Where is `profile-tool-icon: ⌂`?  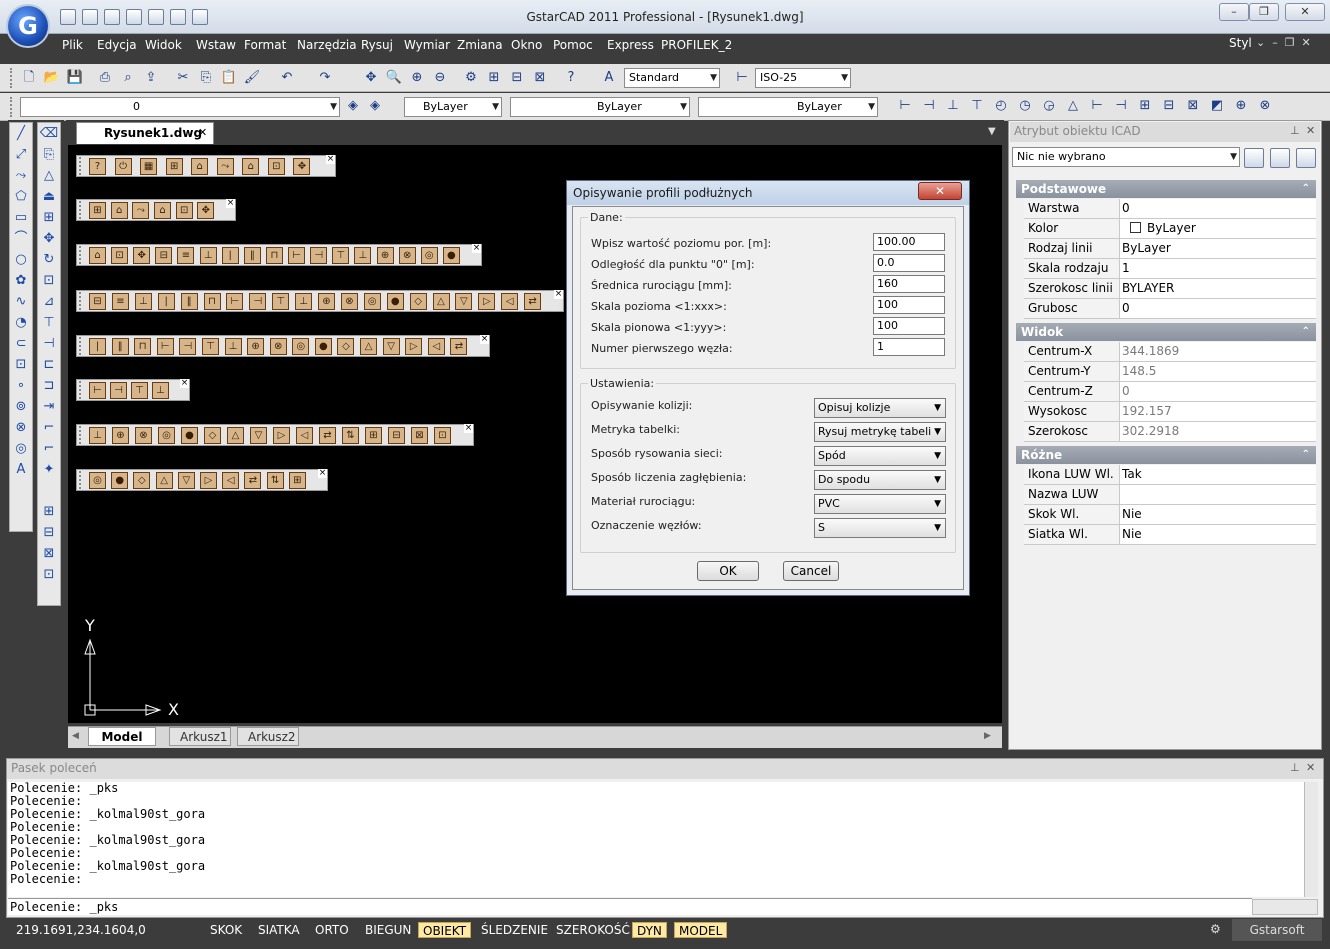 profile-tool-icon: ⌂ is located at coordinates (251, 166).